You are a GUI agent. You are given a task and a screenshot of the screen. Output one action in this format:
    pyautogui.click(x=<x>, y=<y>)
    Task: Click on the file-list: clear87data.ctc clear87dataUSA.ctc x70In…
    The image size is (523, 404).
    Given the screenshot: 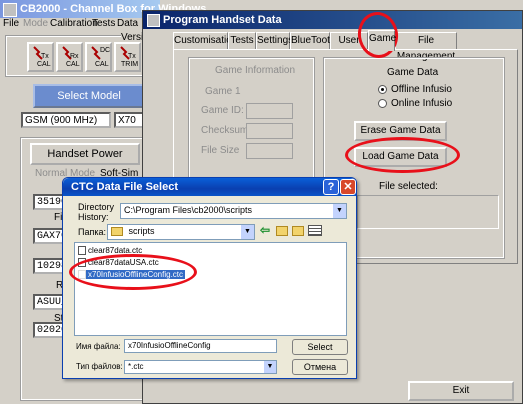 What is the action you would take?
    pyautogui.click(x=210, y=289)
    